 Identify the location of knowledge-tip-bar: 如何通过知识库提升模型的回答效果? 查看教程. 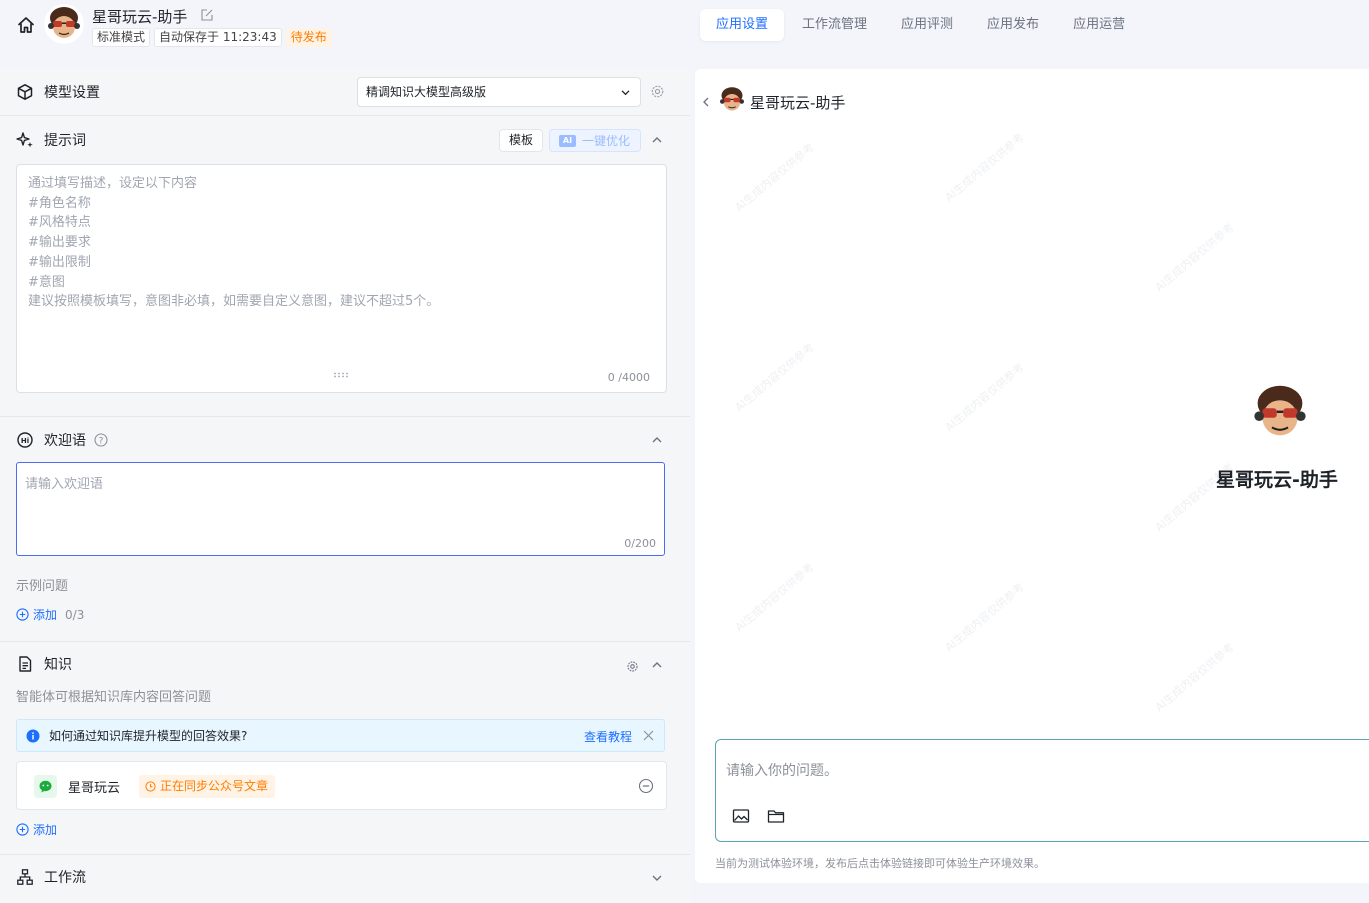
(340, 735).